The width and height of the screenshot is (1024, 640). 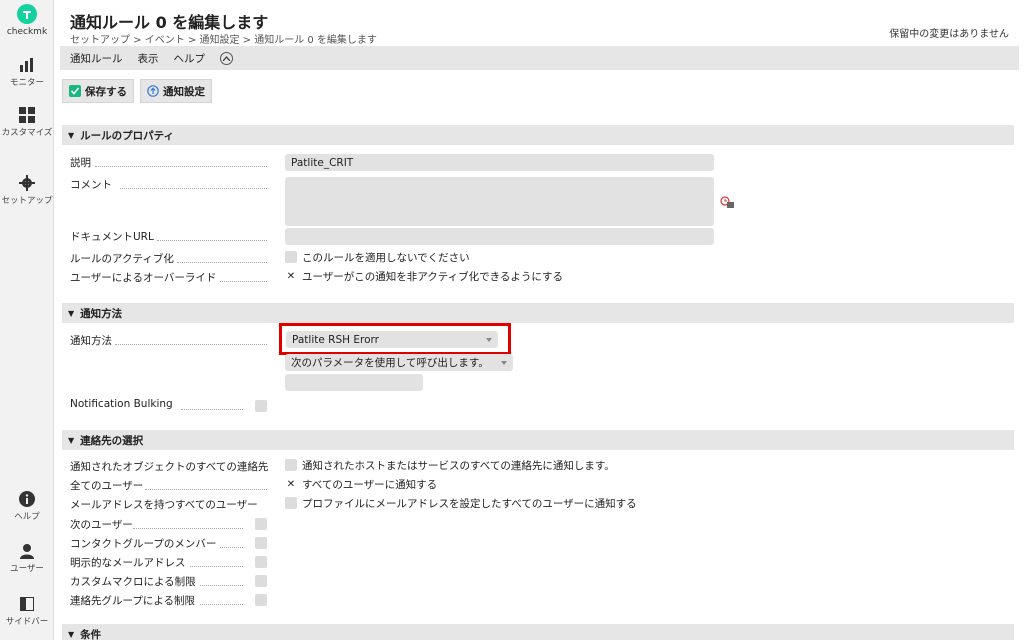 I want to click on sidebar-item-label: モニター, so click(x=26, y=83).